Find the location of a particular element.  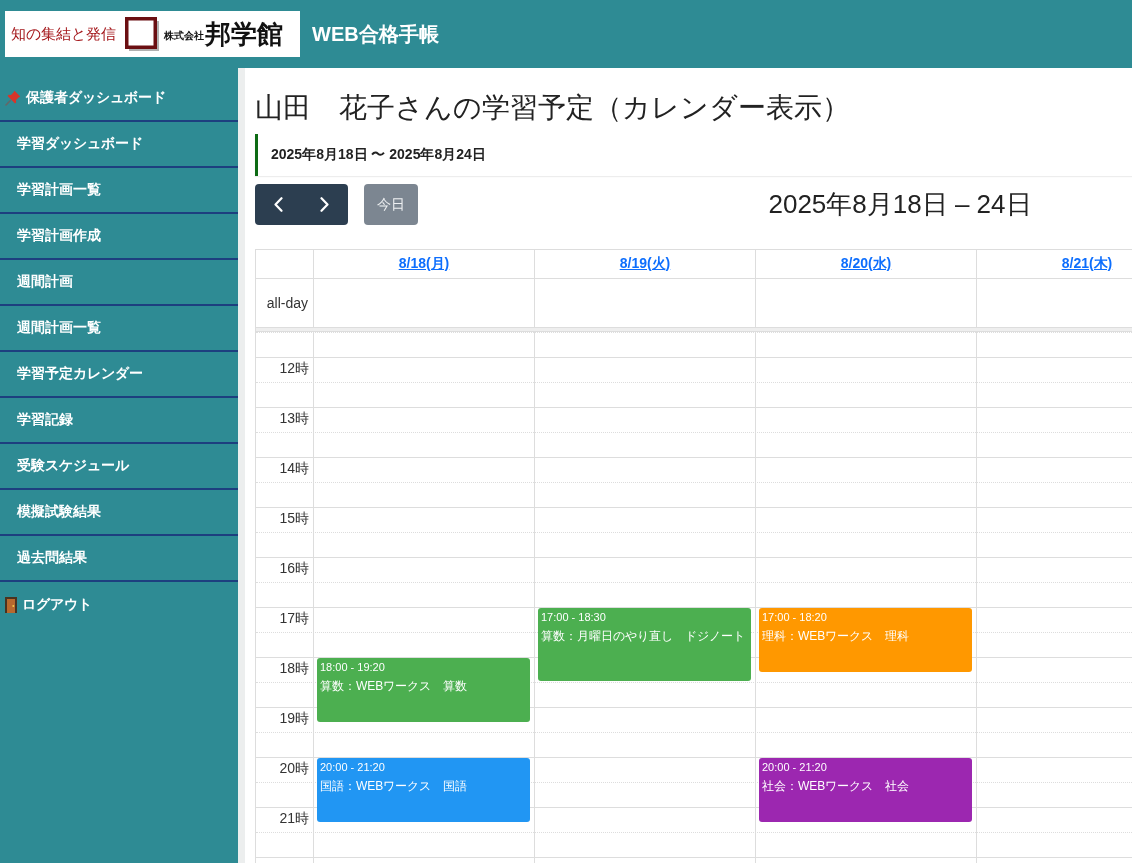

event-title: 国語：WEBワークス 国語 is located at coordinates (394, 786).